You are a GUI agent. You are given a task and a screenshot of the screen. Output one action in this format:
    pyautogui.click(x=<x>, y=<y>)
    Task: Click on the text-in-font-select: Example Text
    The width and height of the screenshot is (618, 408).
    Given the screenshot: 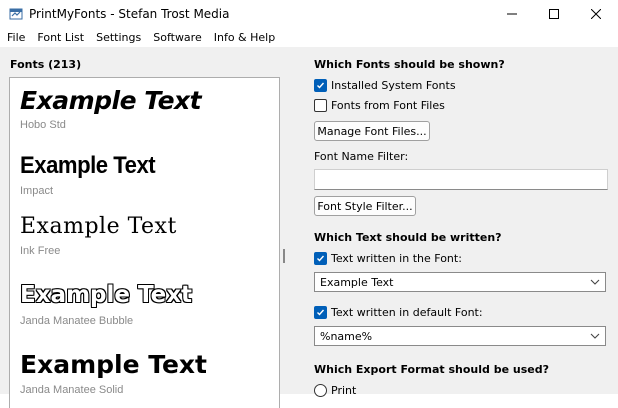 What is the action you would take?
    pyautogui.click(x=460, y=282)
    